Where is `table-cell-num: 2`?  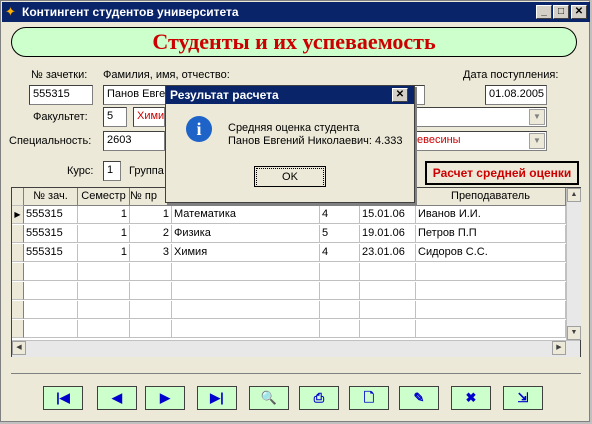
table-cell-num: 2 is located at coordinates (151, 234).